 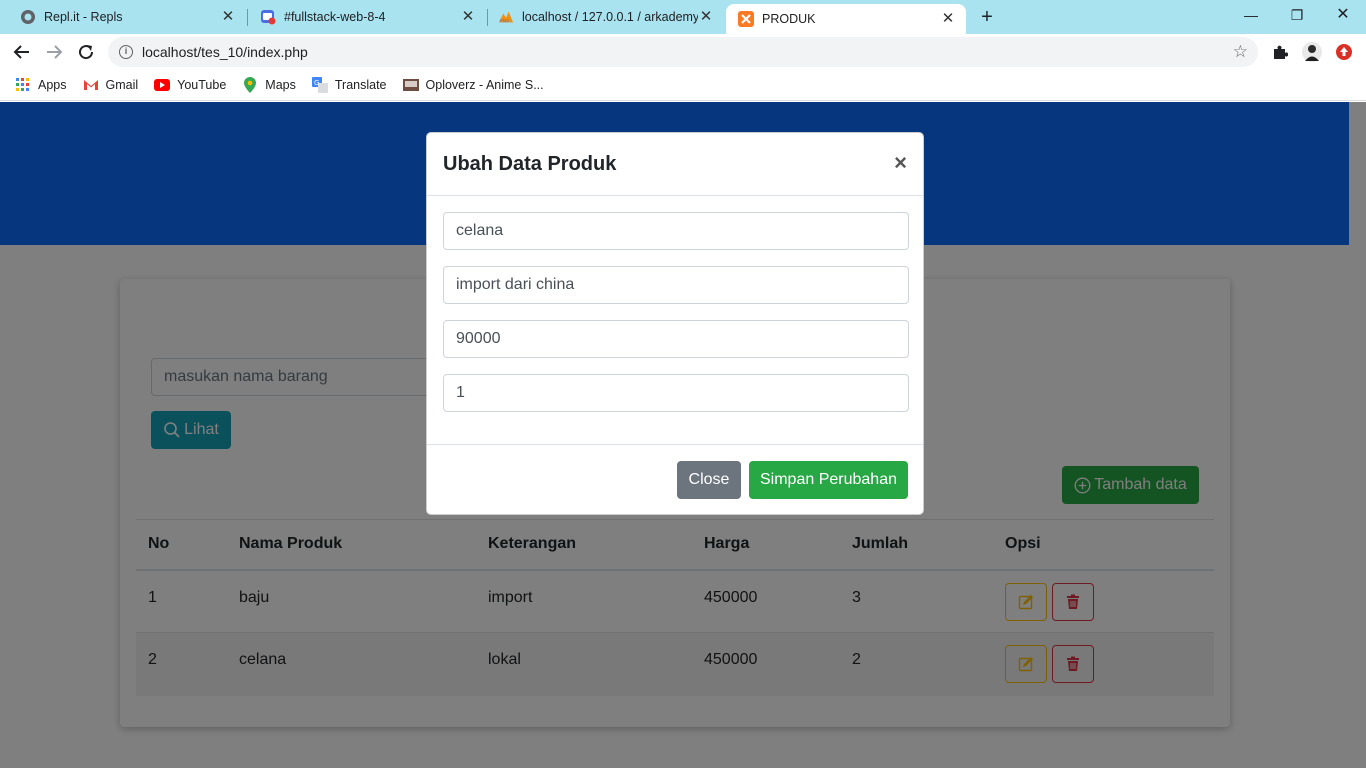 What do you see at coordinates (676, 231) in the screenshot?
I see `nama-produk-field: celana` at bounding box center [676, 231].